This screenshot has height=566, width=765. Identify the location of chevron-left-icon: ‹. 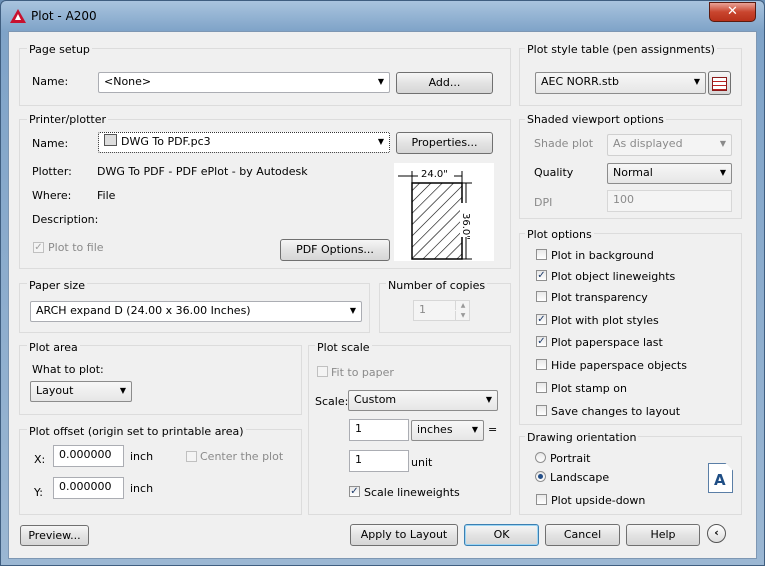
(716, 532).